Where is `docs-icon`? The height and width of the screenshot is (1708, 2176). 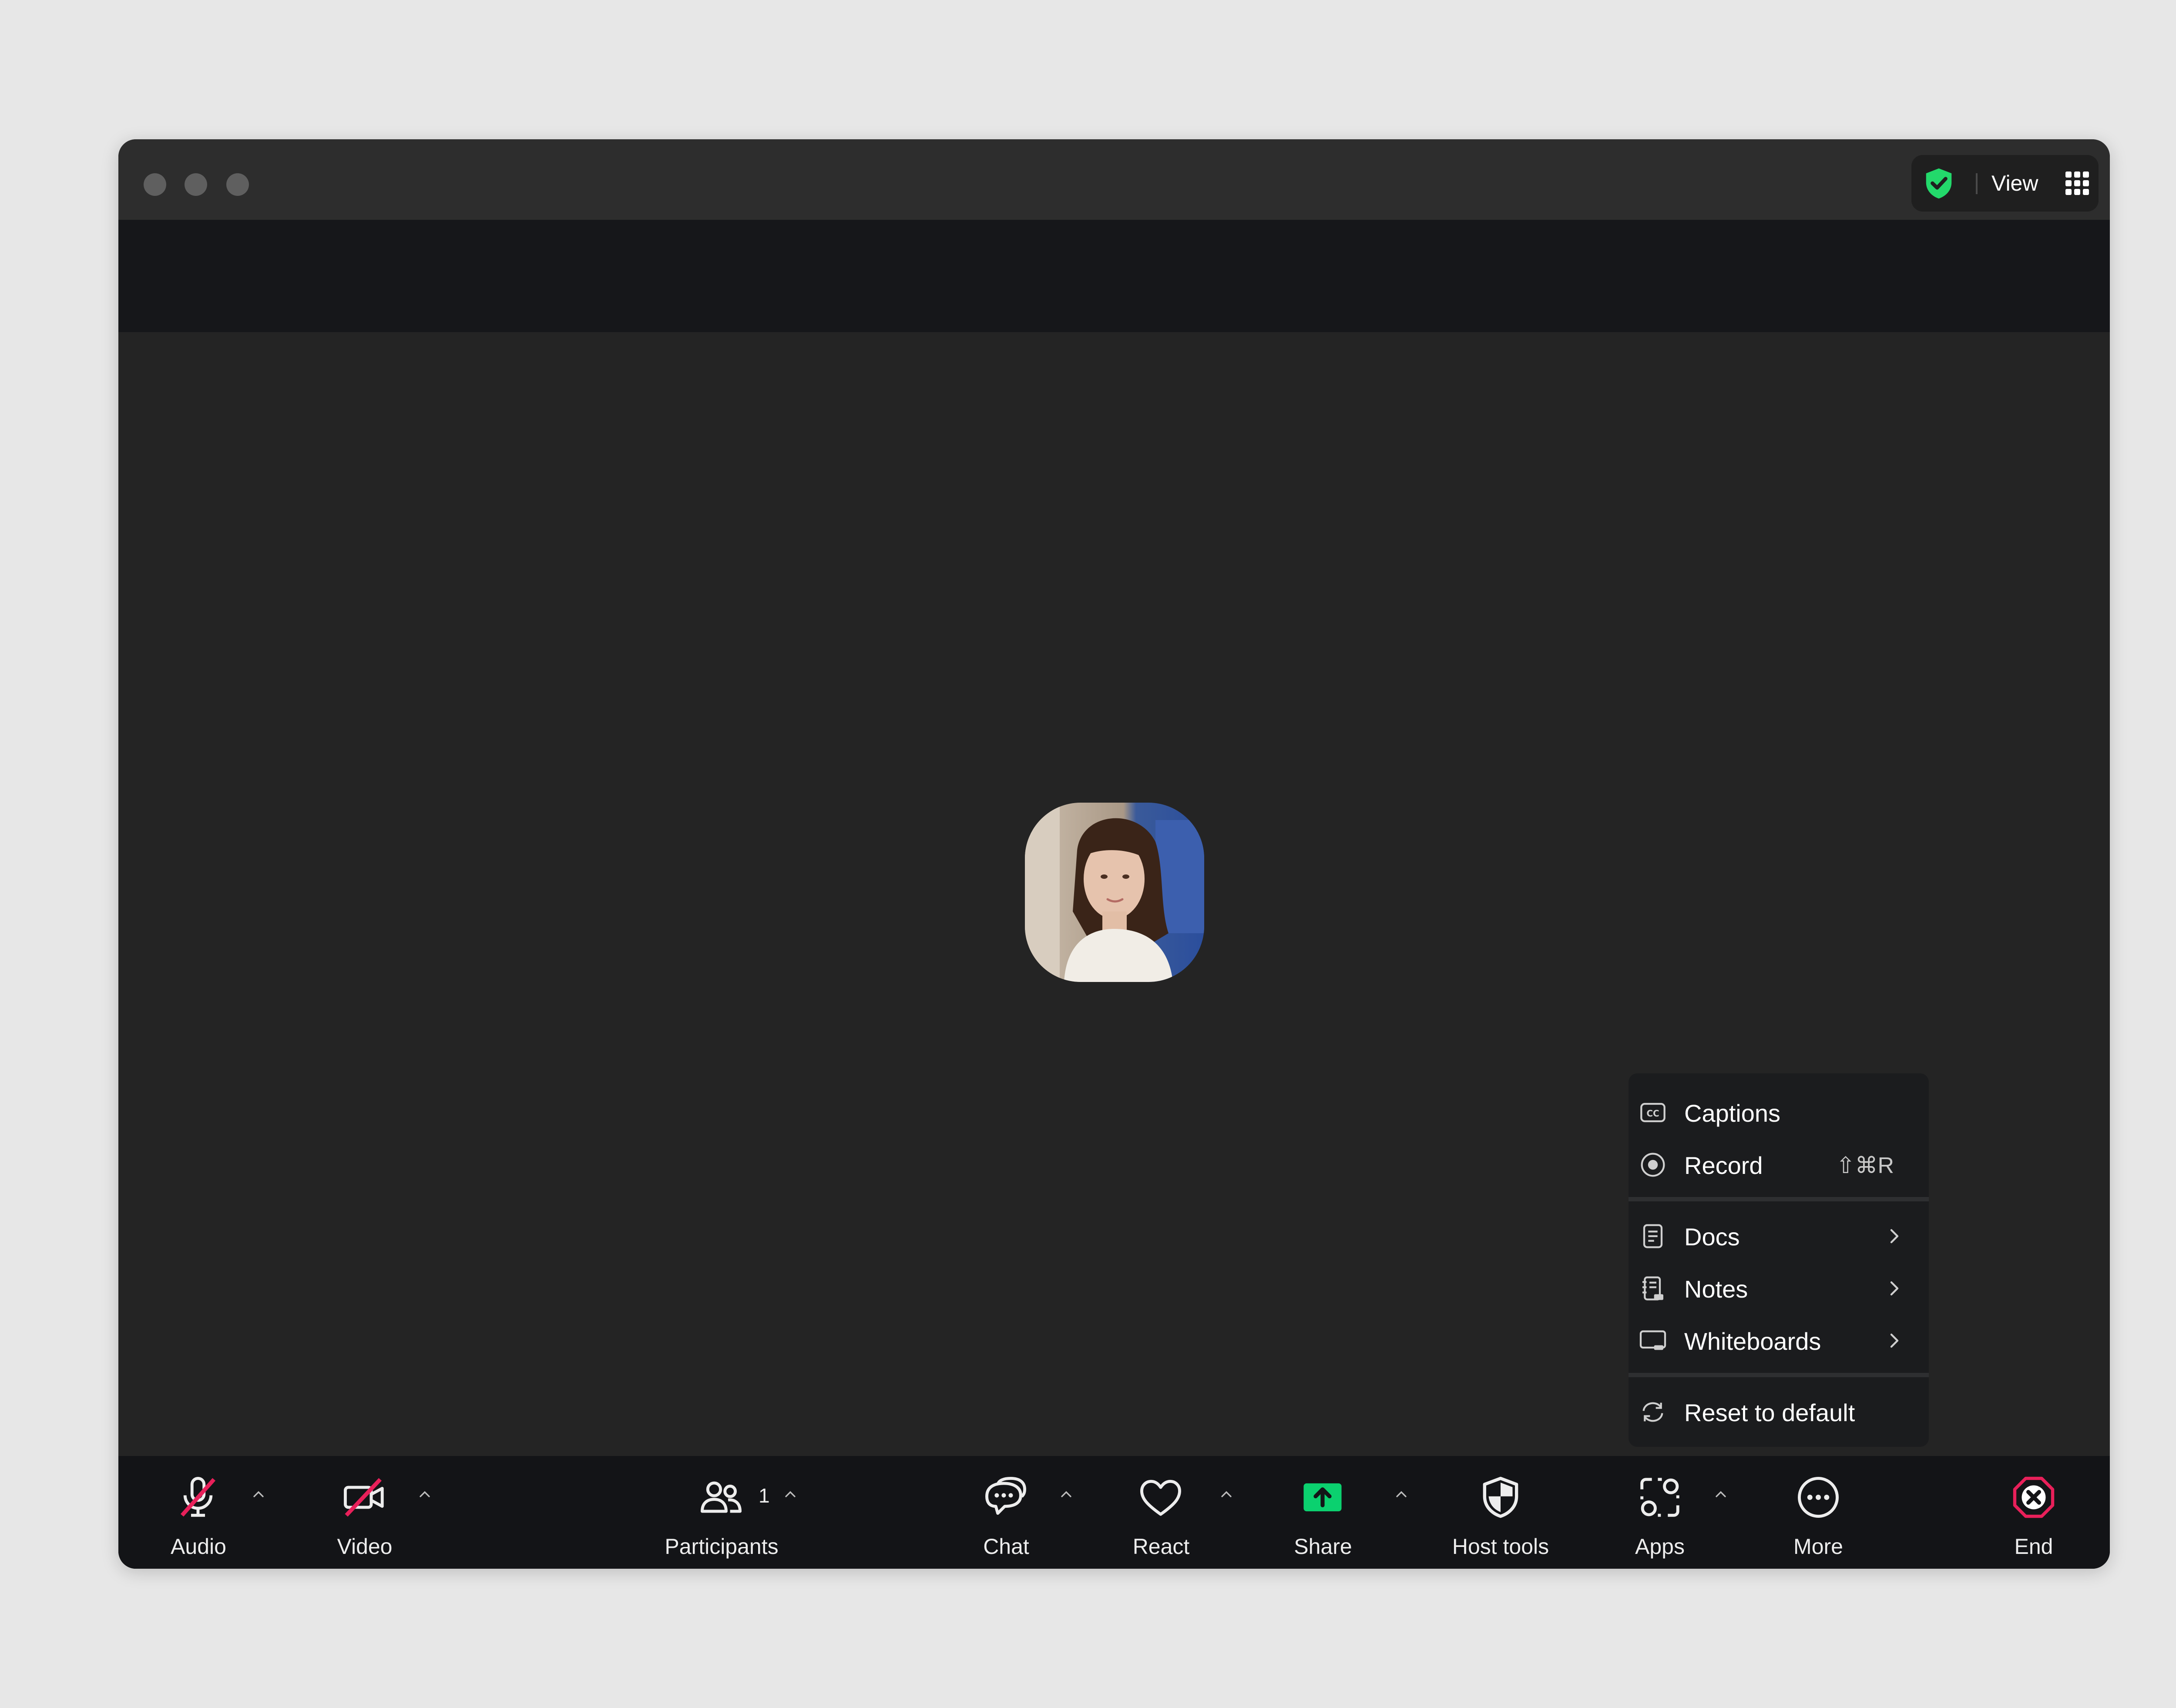
docs-icon is located at coordinates (1653, 1236).